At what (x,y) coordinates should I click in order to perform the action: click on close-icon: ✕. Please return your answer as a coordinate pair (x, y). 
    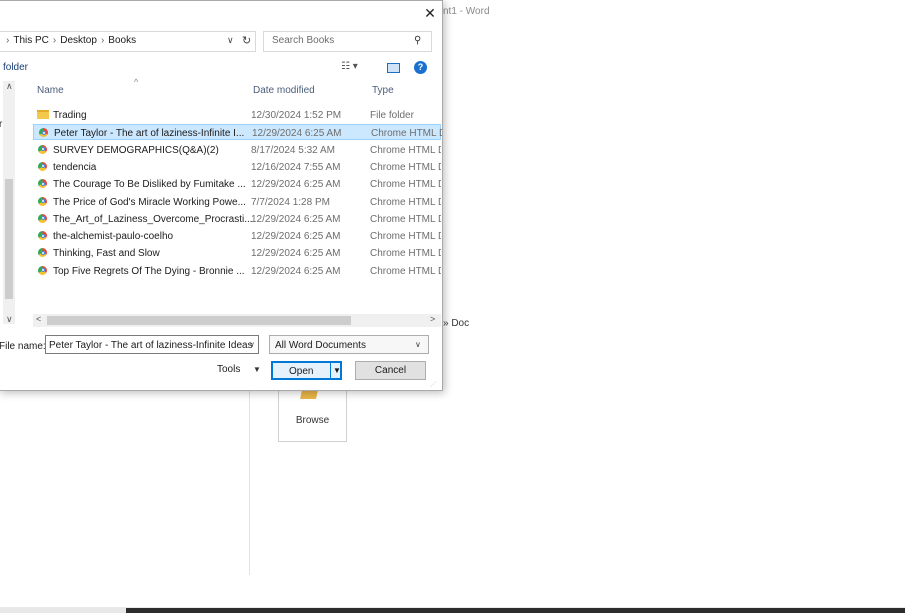
    Looking at the image, I should click on (430, 13).